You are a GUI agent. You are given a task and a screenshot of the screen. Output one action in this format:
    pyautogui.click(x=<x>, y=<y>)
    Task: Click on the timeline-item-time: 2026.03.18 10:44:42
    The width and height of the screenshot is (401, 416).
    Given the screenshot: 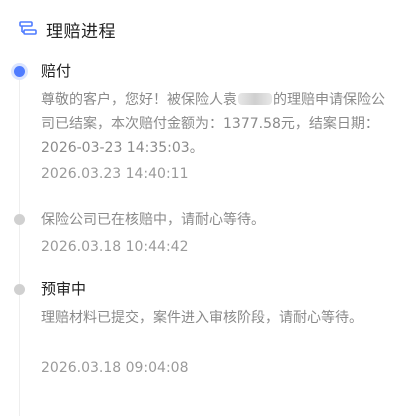 What is the action you would take?
    pyautogui.click(x=115, y=247)
    